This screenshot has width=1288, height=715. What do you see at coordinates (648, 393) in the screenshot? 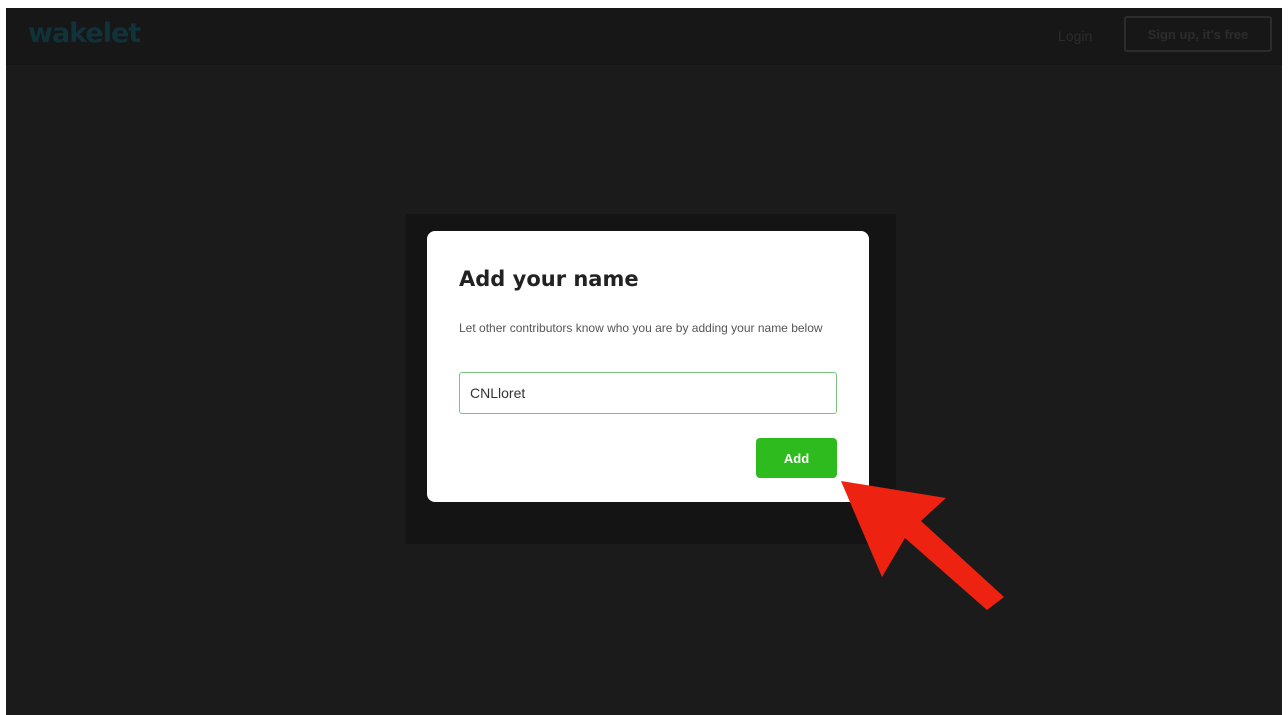
I see `name-input` at bounding box center [648, 393].